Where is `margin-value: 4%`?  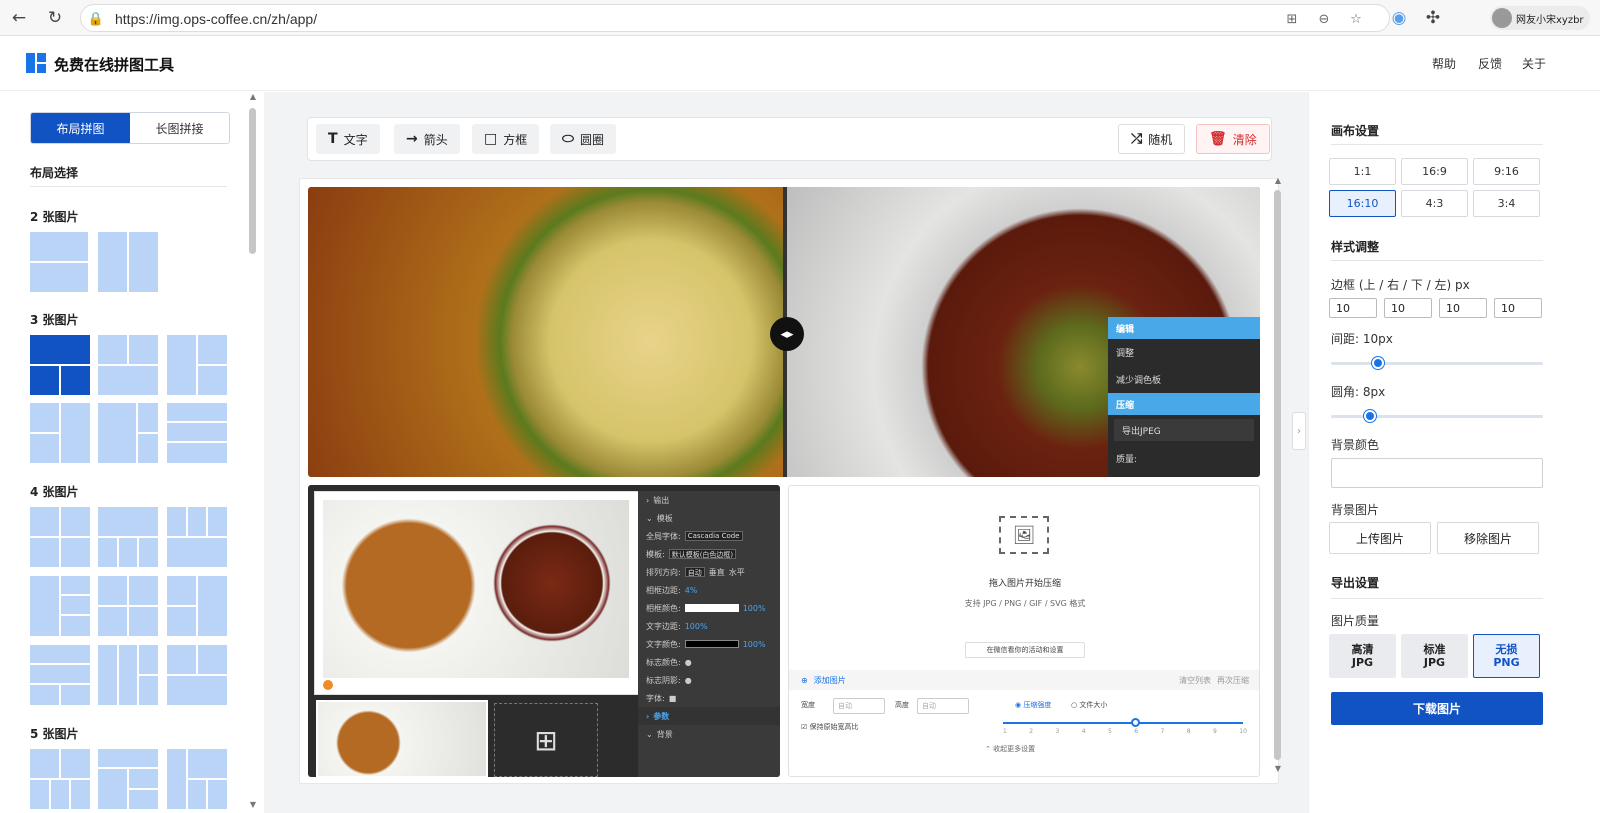
margin-value: 4% is located at coordinates (691, 590).